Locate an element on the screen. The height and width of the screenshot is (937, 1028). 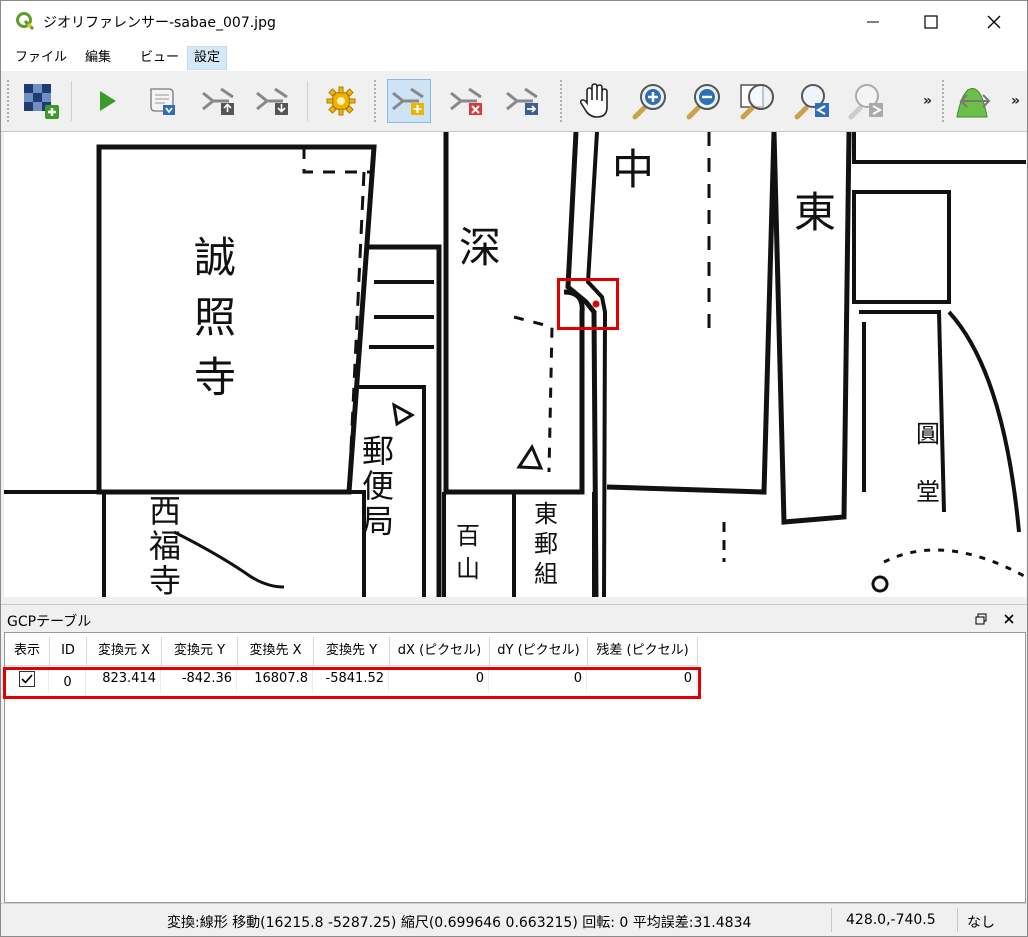
link-georeferencer-to-qgis-icon is located at coordinates (973, 103).